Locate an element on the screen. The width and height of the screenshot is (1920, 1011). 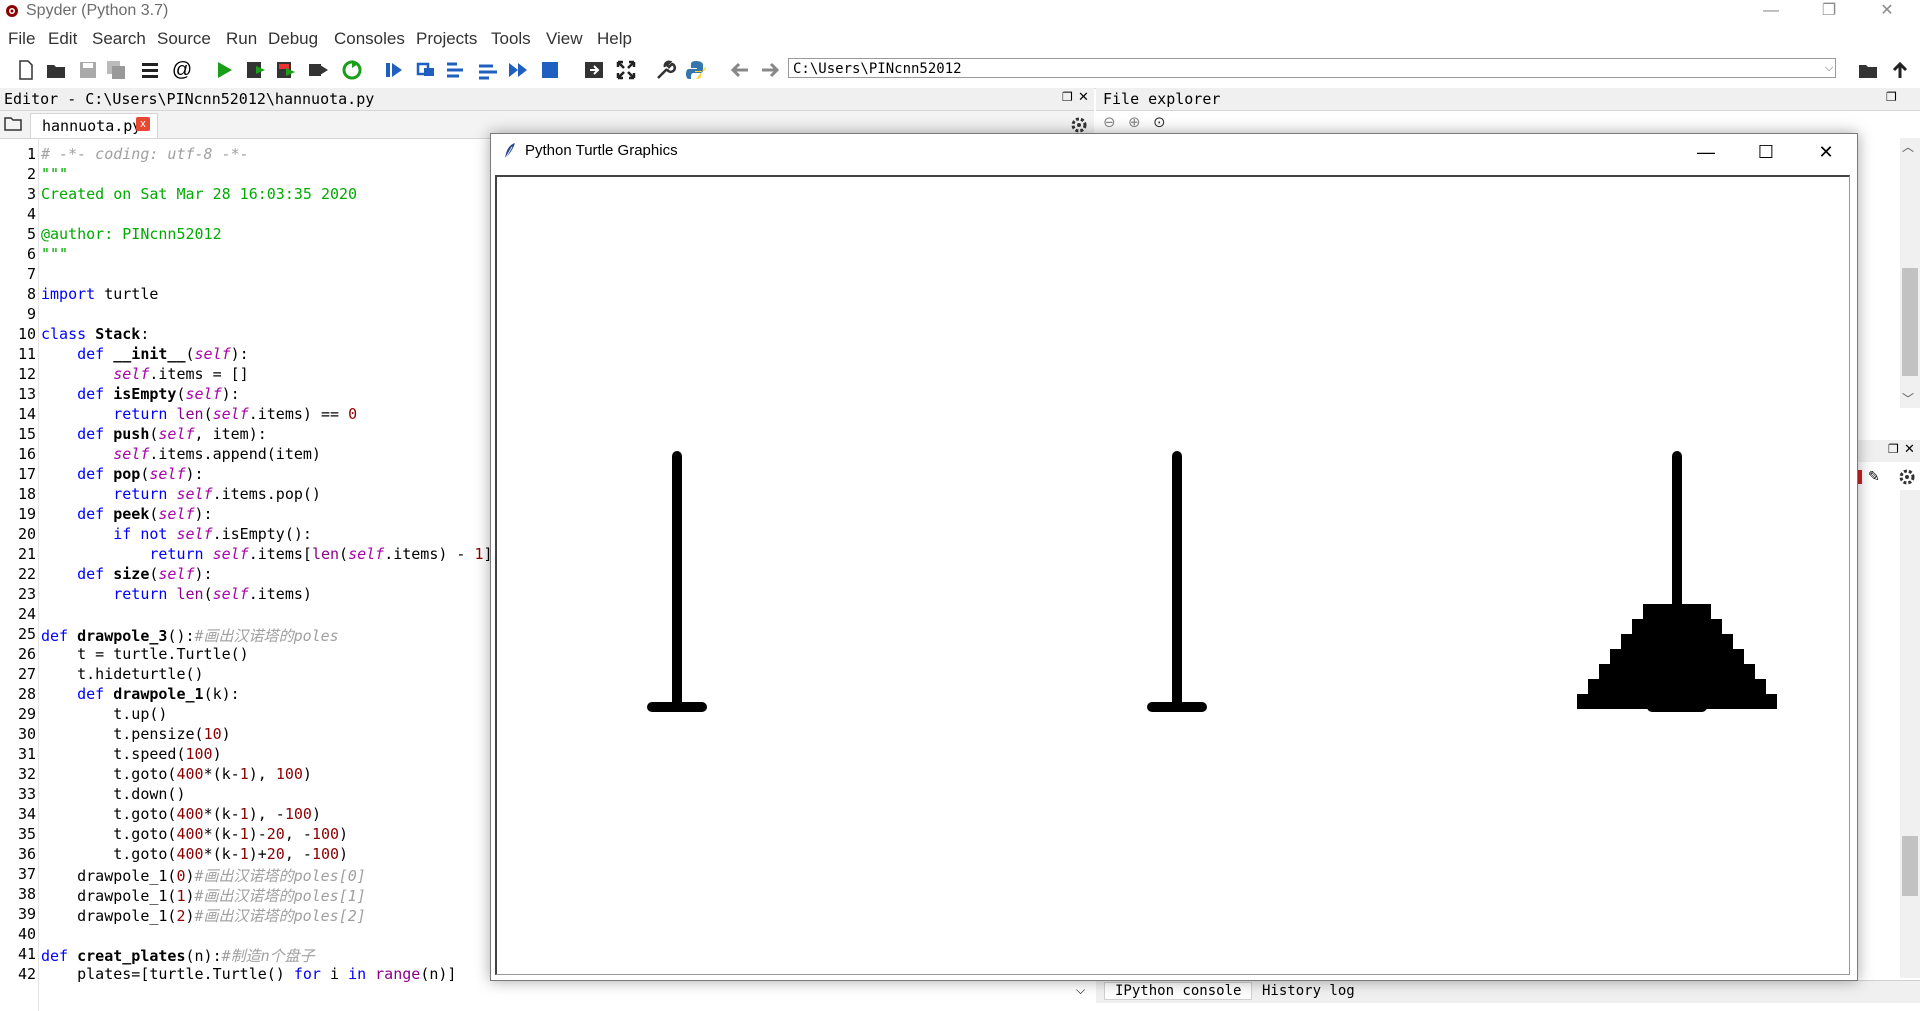
line-number: 10 is located at coordinates (26, 334).